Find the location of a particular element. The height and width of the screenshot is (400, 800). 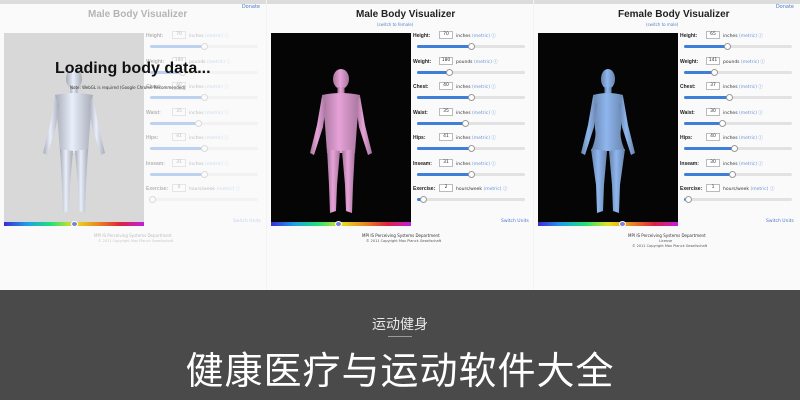

measurement-input: 0 is located at coordinates (179, 188).